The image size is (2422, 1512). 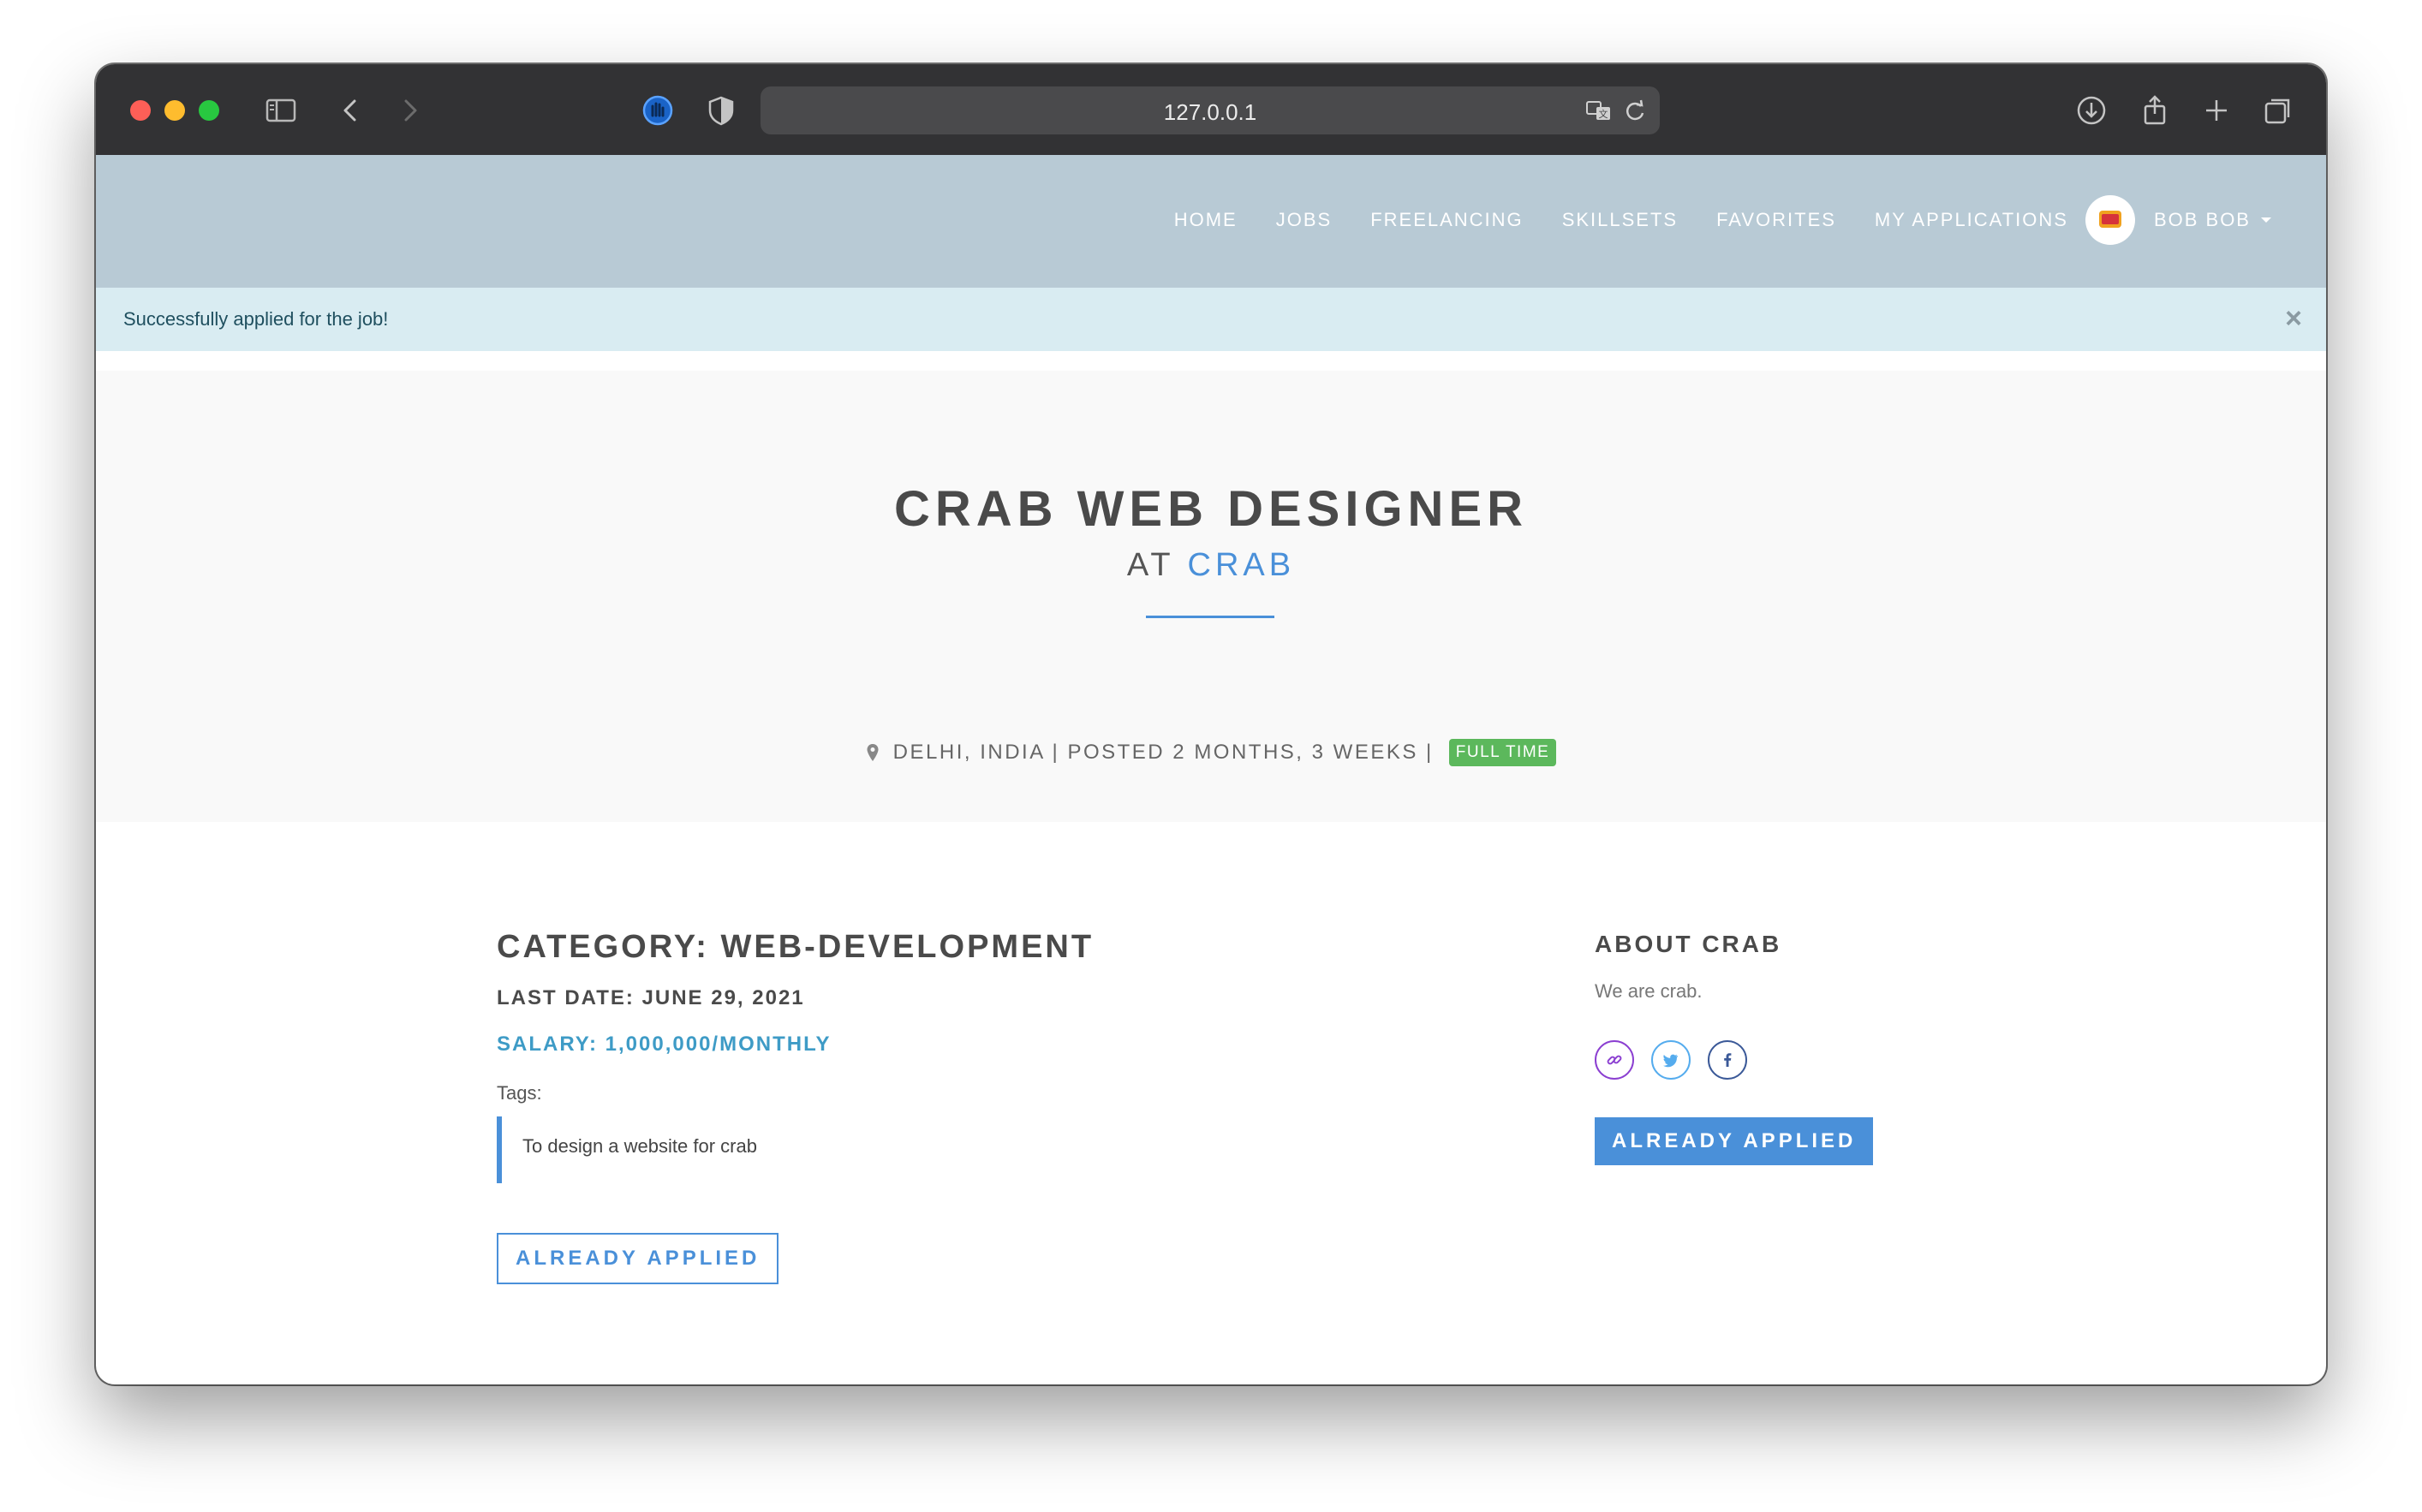 I want to click on address-bar: 127.0.0.1 文, so click(x=1210, y=110).